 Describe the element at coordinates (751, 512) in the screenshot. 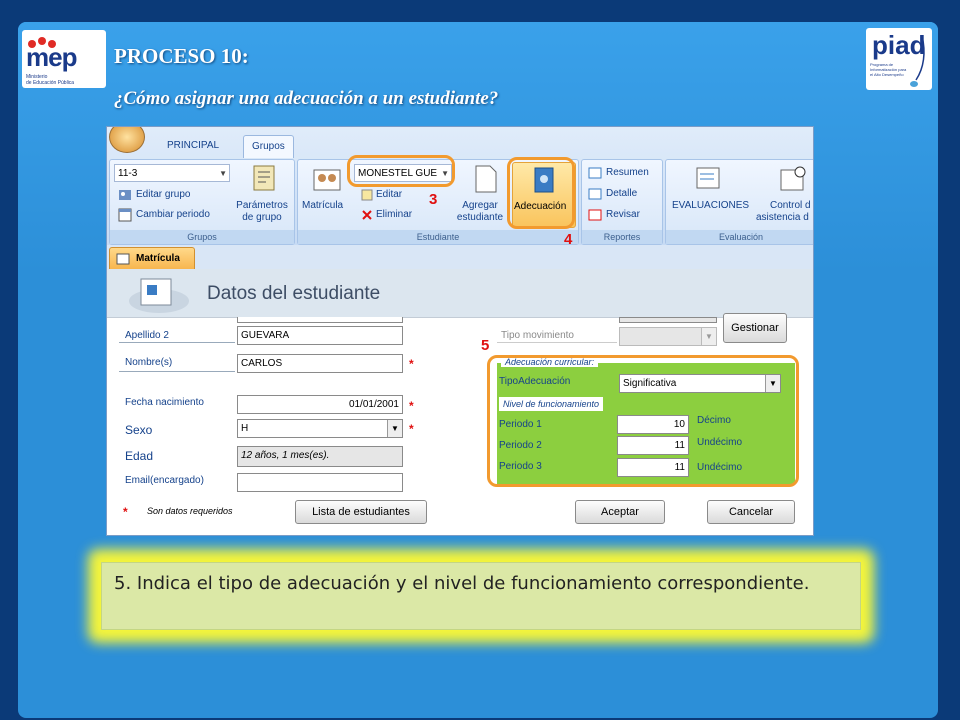

I see `cancelar-button: Cancelar` at that location.